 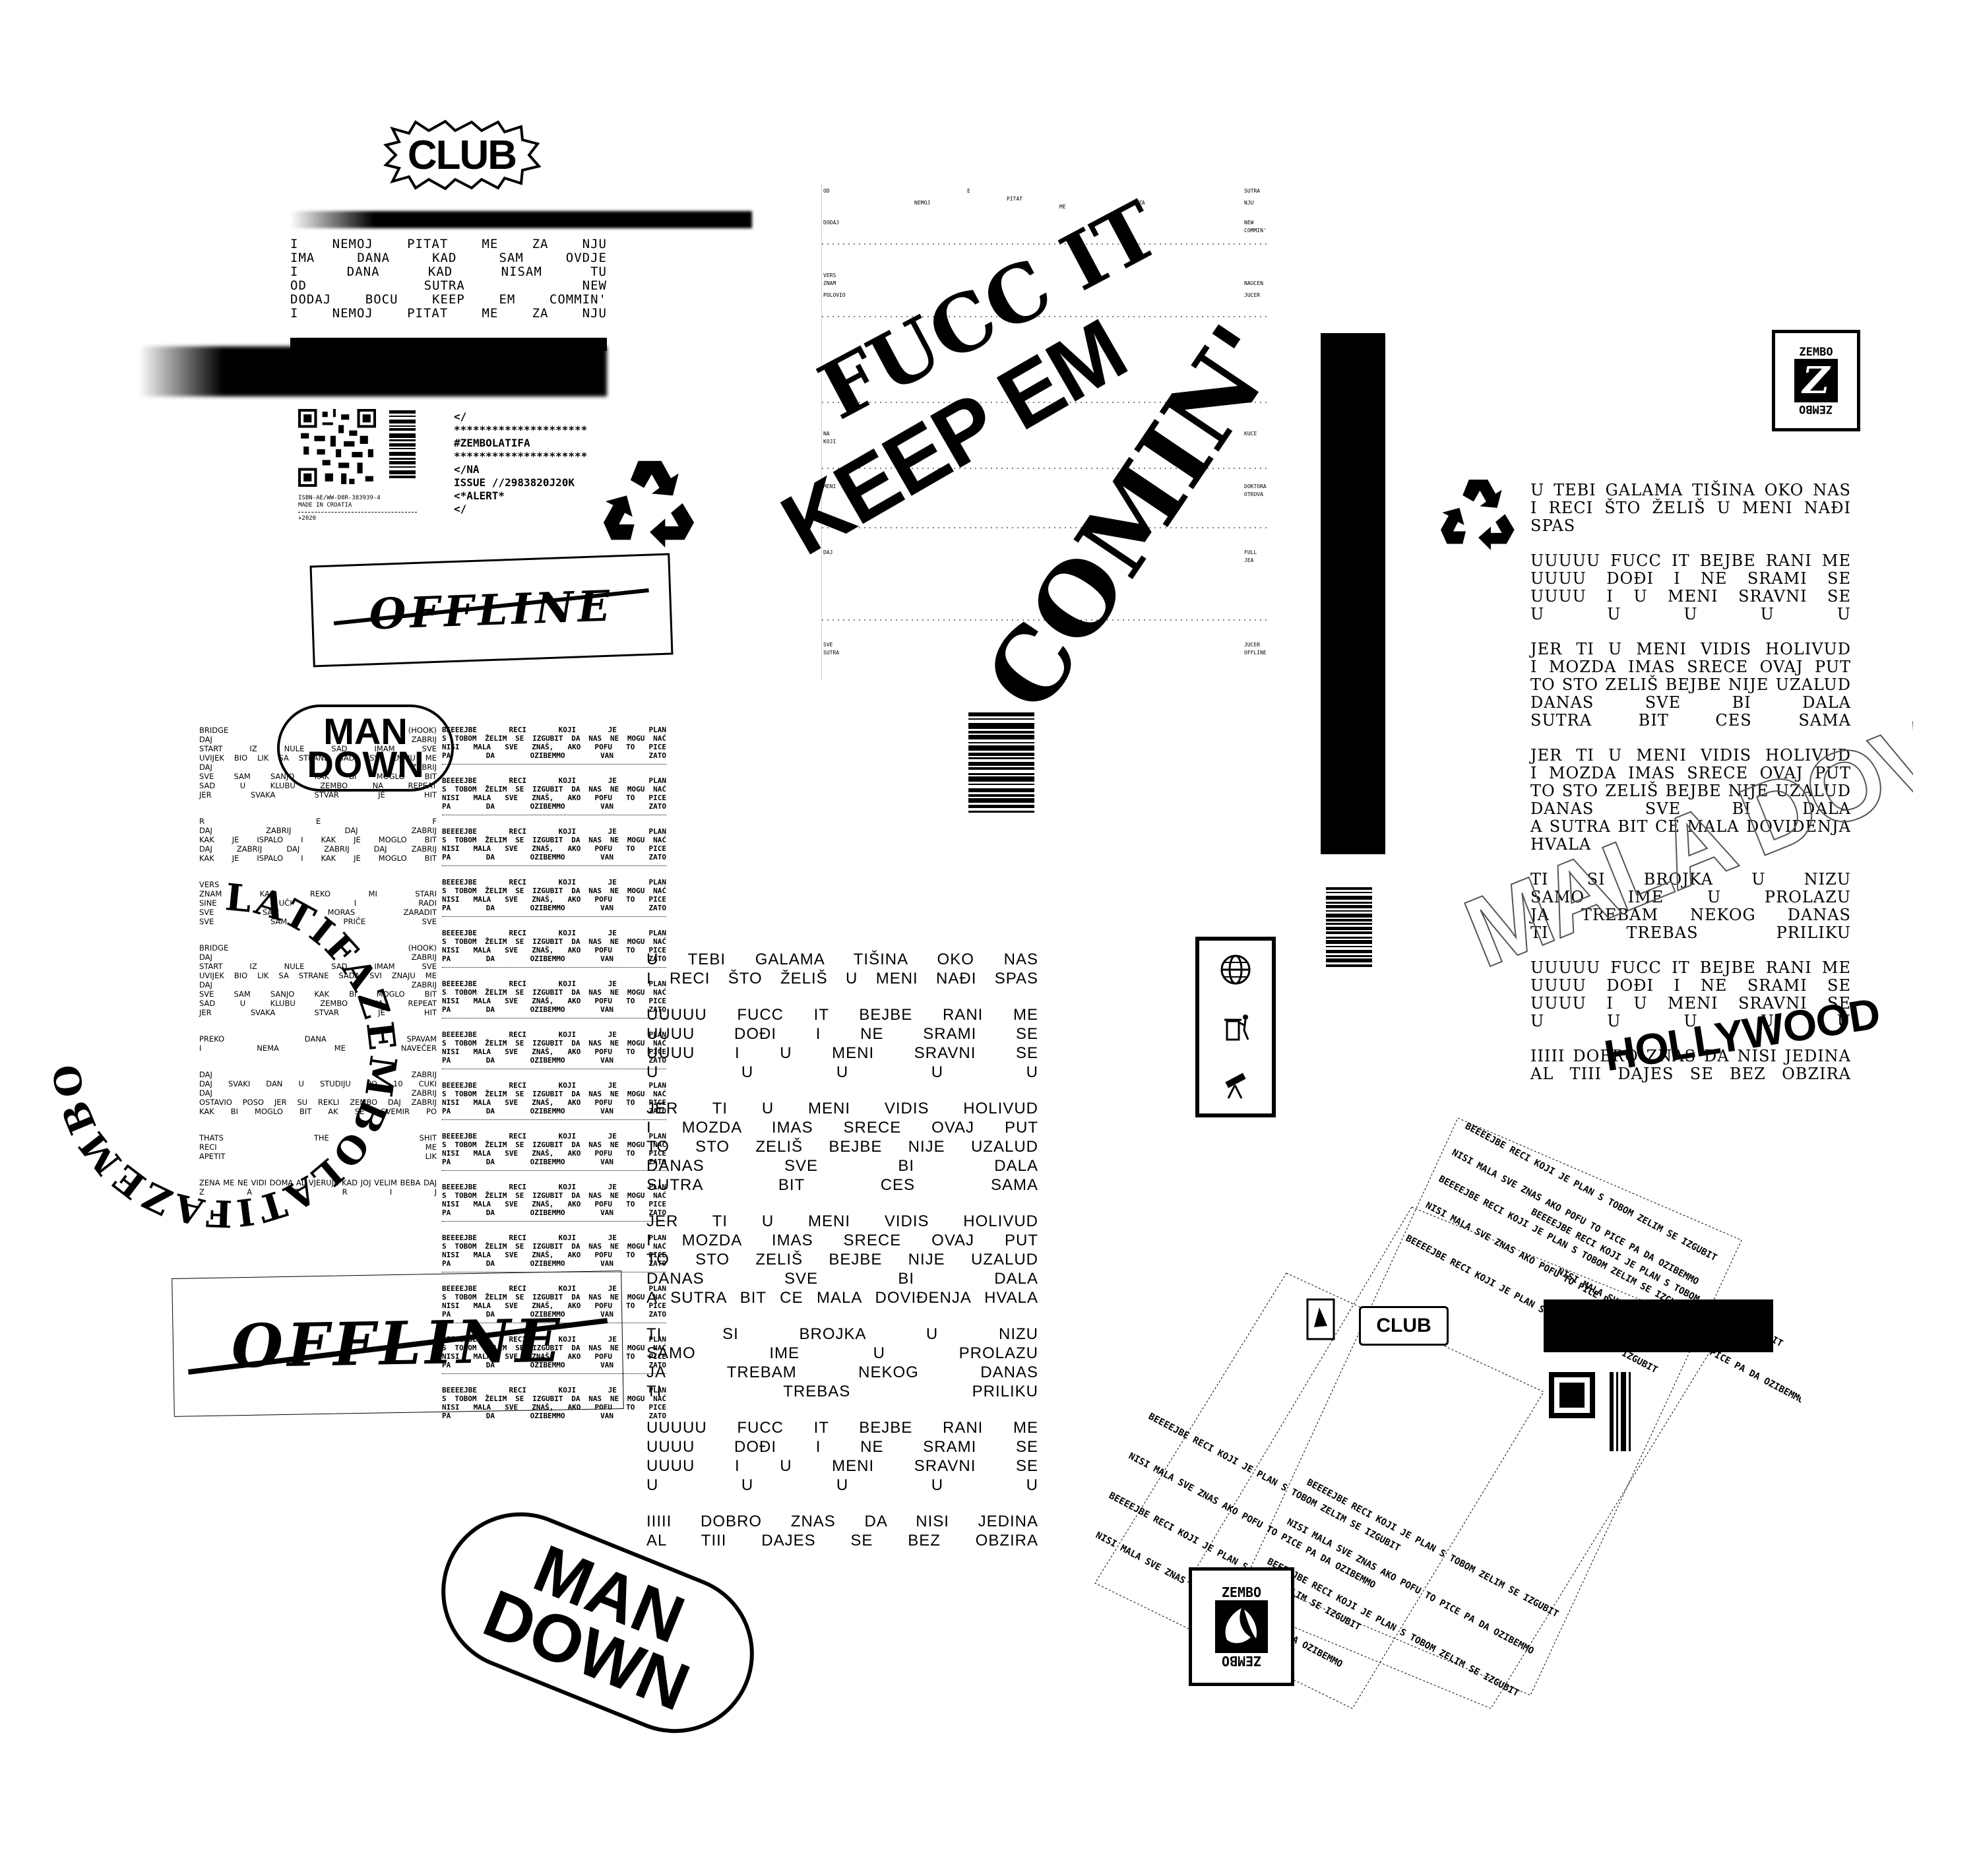 What do you see at coordinates (307, 518) in the screenshot?
I see `isbn-line: +2020` at bounding box center [307, 518].